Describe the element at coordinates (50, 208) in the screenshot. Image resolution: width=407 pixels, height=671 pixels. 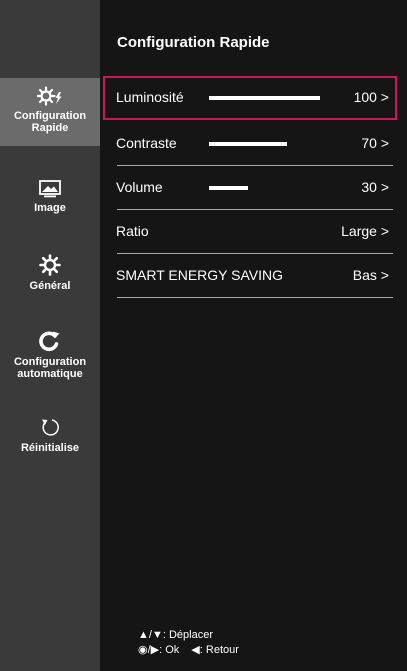
I see `sidebar-item-label: Image` at that location.